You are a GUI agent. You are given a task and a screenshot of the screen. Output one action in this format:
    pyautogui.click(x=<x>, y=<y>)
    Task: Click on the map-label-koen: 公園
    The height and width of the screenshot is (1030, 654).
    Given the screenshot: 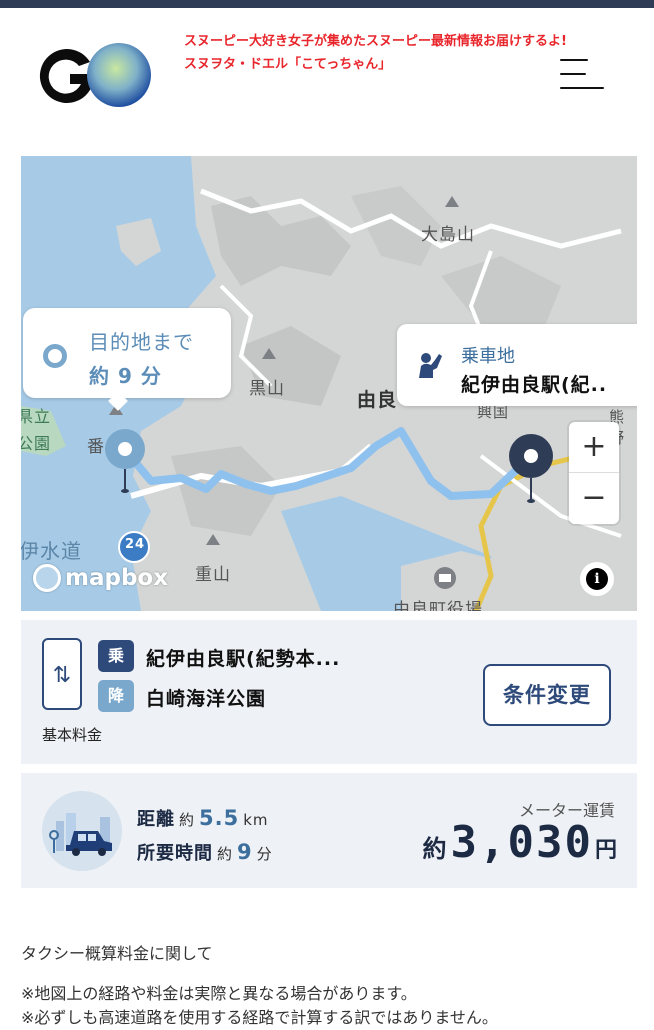 What is the action you would take?
    pyautogui.click(x=36, y=443)
    